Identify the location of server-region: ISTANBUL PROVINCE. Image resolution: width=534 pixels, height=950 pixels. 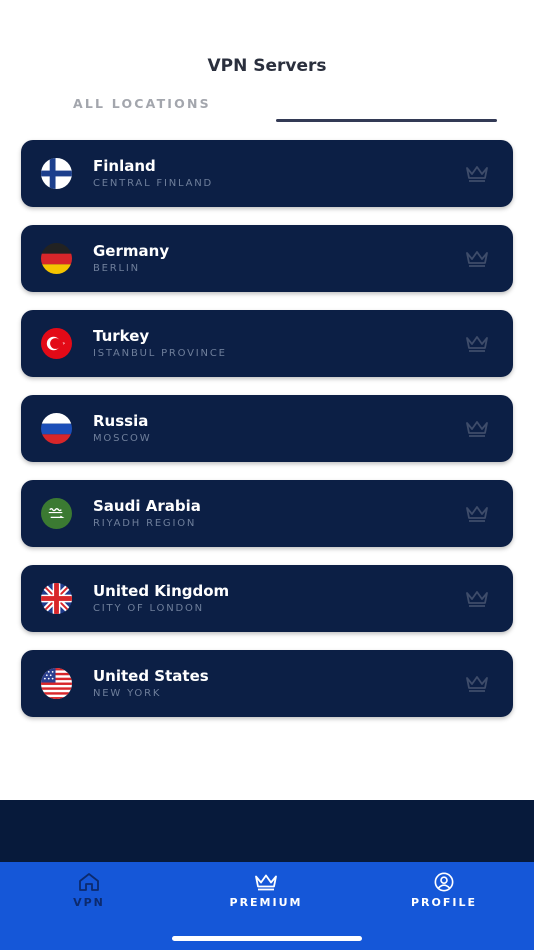
(160, 353).